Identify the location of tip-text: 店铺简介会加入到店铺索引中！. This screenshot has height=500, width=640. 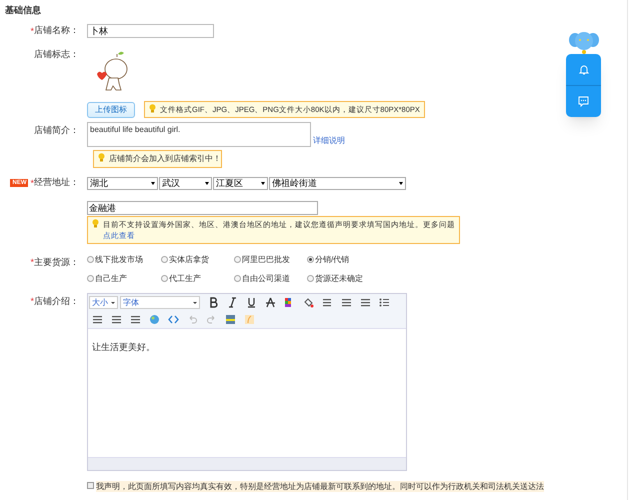
(165, 159).